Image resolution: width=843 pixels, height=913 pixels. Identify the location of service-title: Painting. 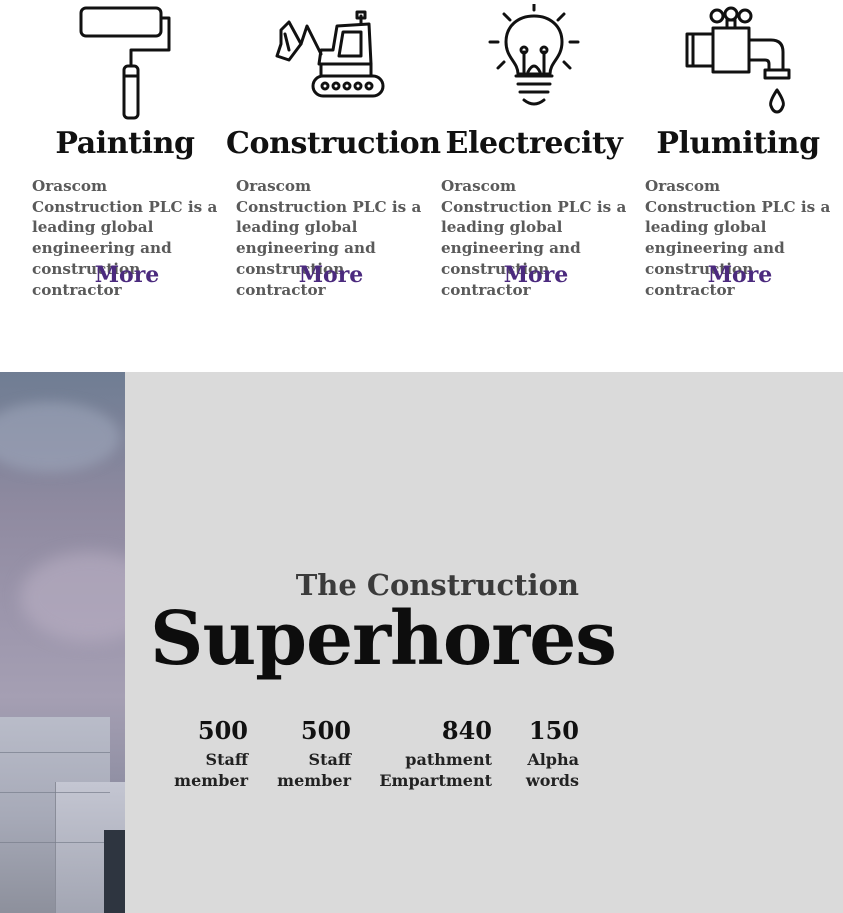
(125, 143).